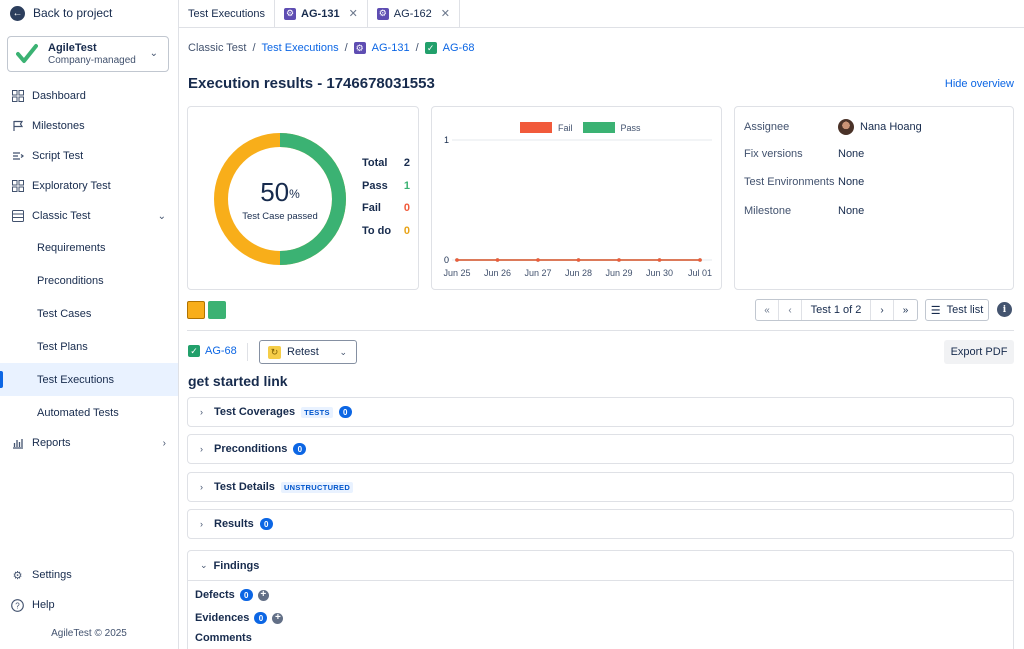  I want to click on stat-pass: Pass 1, so click(386, 185).